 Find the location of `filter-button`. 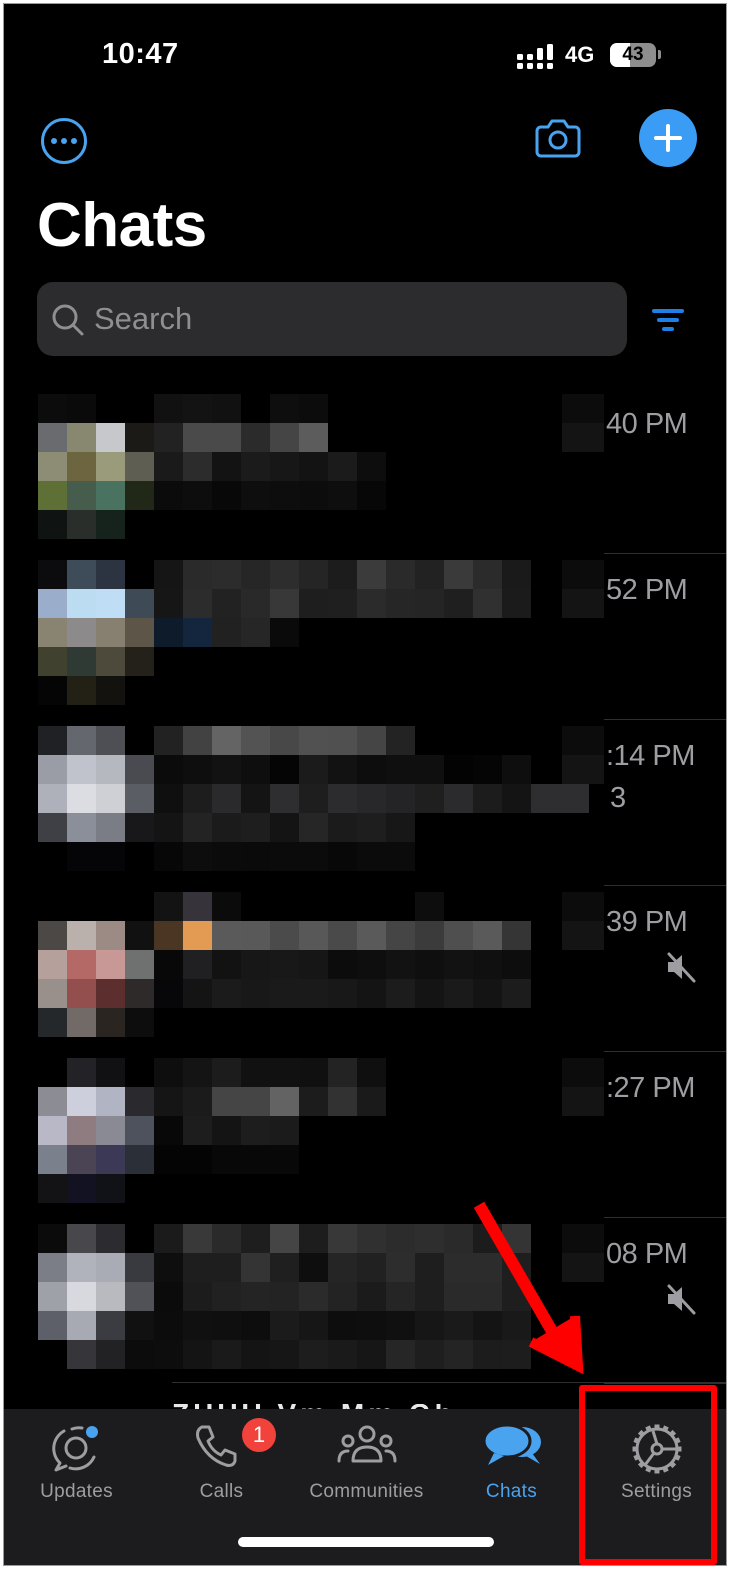

filter-button is located at coordinates (669, 321).